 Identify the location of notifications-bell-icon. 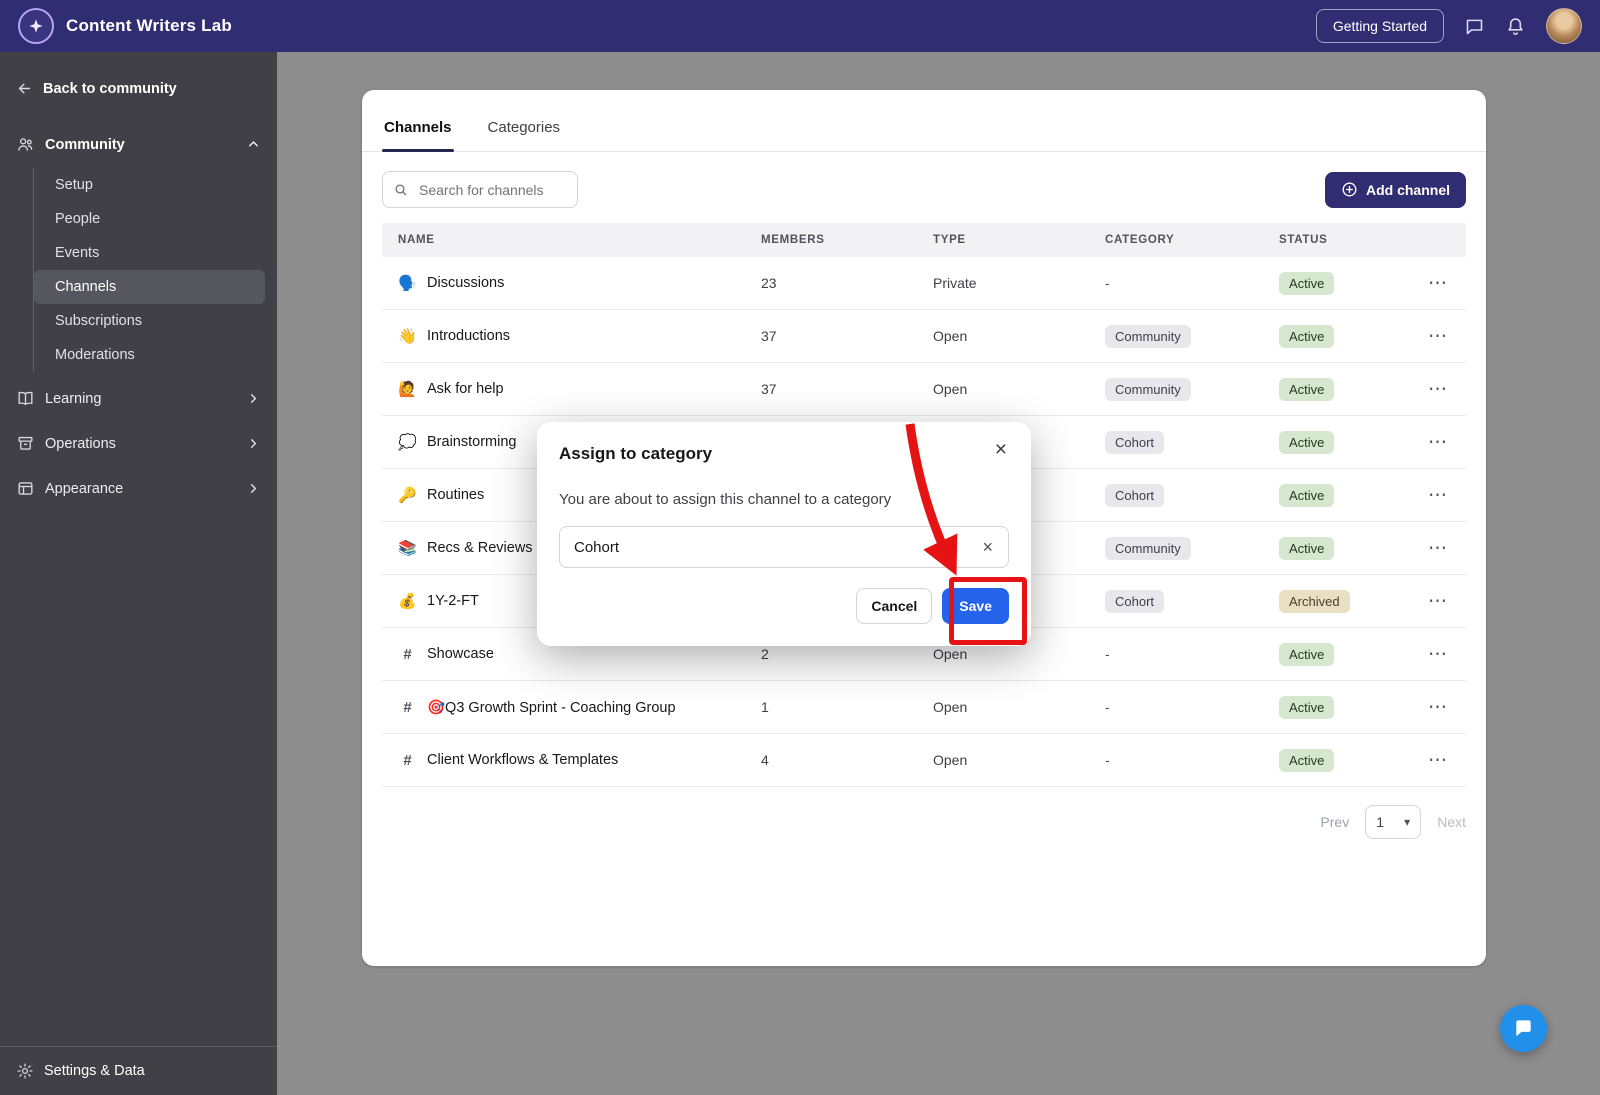
(1515, 26).